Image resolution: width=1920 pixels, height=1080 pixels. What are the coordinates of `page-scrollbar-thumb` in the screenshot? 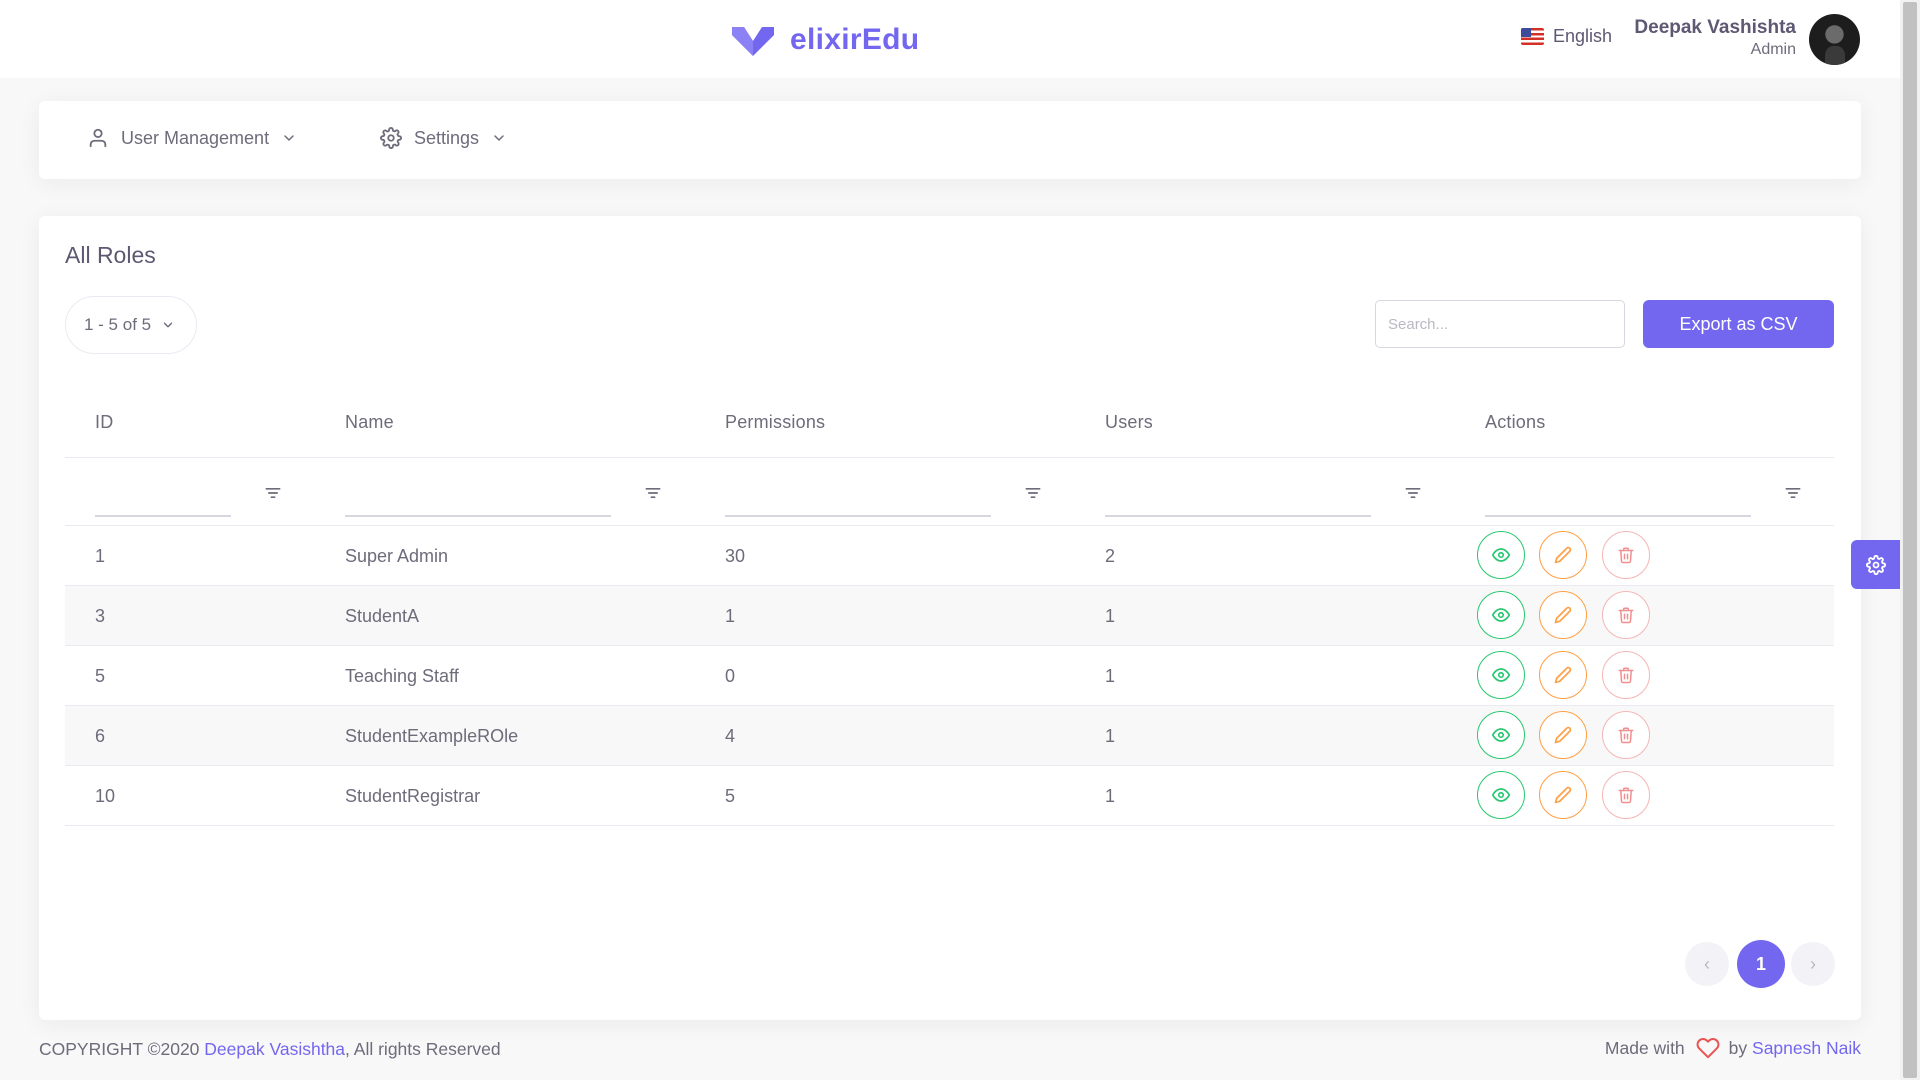 It's located at (1910, 540).